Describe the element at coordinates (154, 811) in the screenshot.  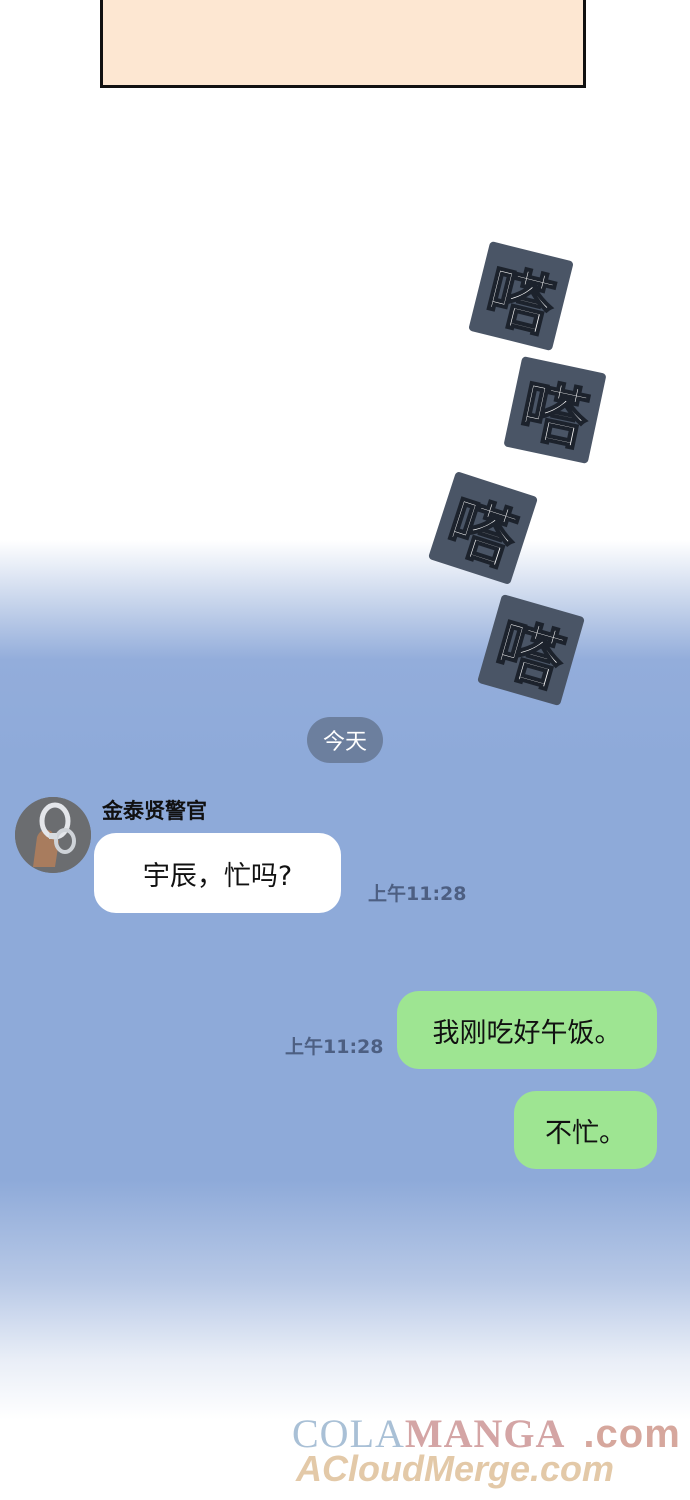
I see `sender-name: 金泰贤警官` at that location.